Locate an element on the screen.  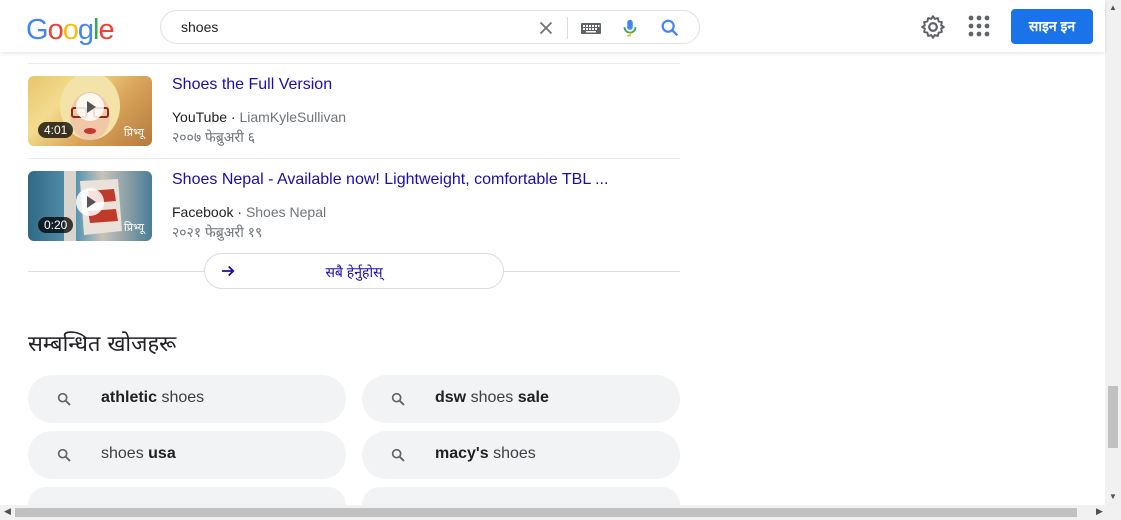
see-all-label: सबै हेर्नुहोस् is located at coordinates (354, 272).